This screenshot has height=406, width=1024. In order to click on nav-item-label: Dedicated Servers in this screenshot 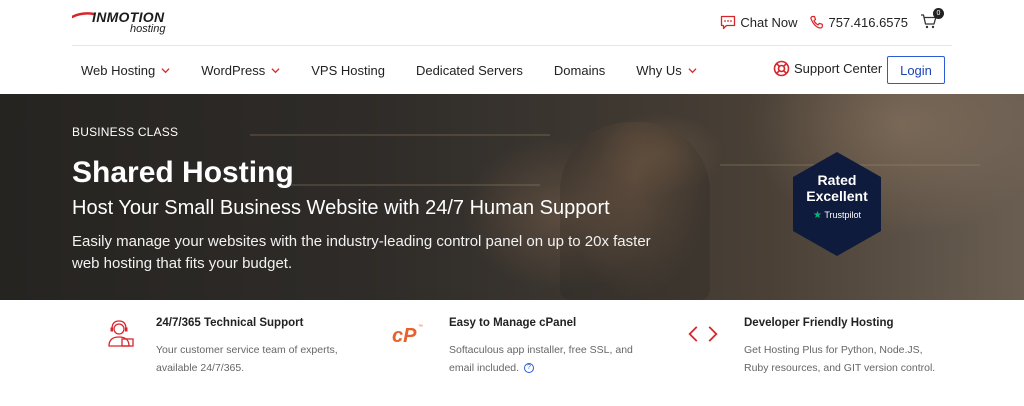, I will do `click(469, 70)`.